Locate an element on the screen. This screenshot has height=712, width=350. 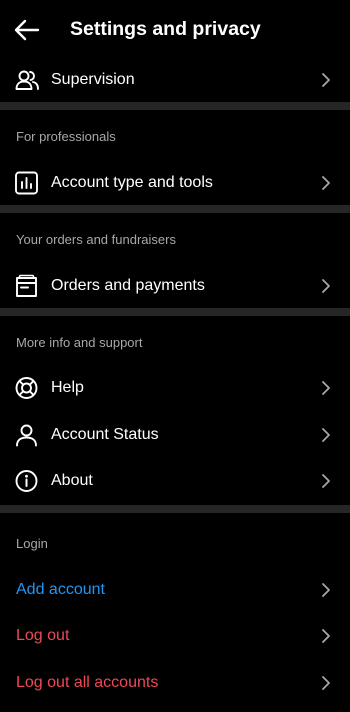
menu-item-about: About is located at coordinates (175, 481).